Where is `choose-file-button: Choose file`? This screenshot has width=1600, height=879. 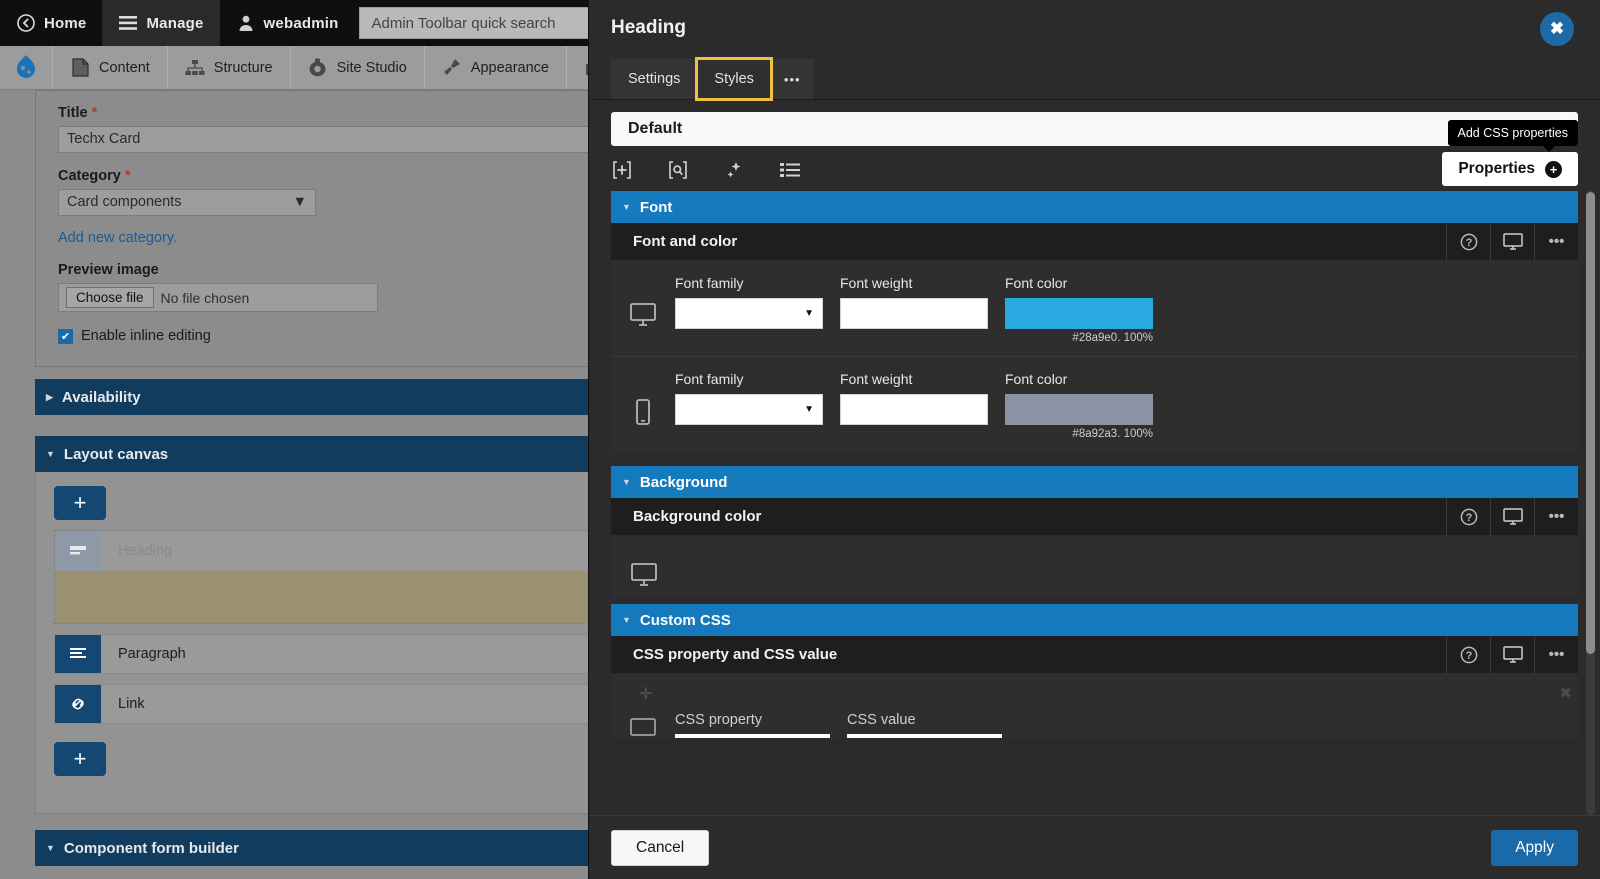
choose-file-button: Choose file is located at coordinates (110, 297).